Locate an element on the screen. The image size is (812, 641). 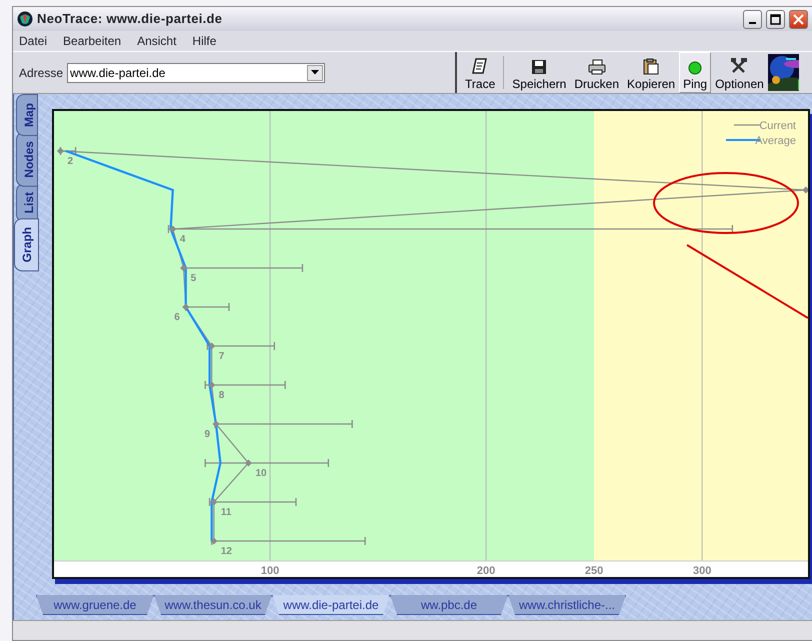
menu-item: Bearbeiten is located at coordinates (92, 41).